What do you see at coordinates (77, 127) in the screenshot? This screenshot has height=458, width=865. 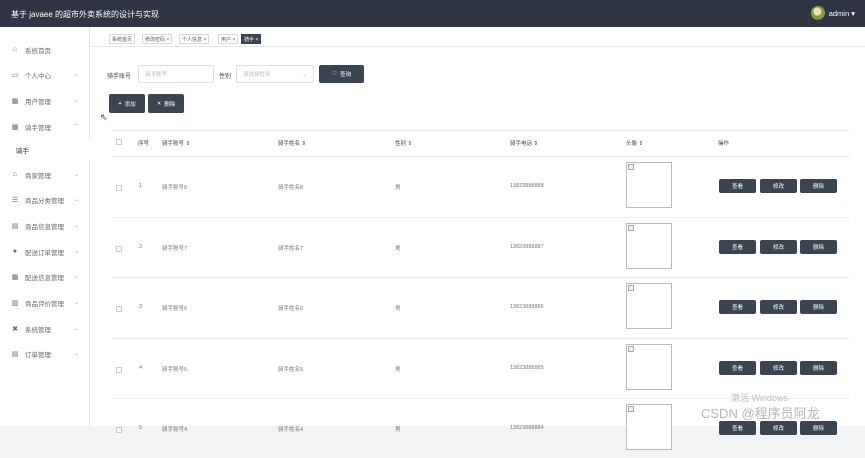 I see `chevron-up-icon: ⌃` at bounding box center [77, 127].